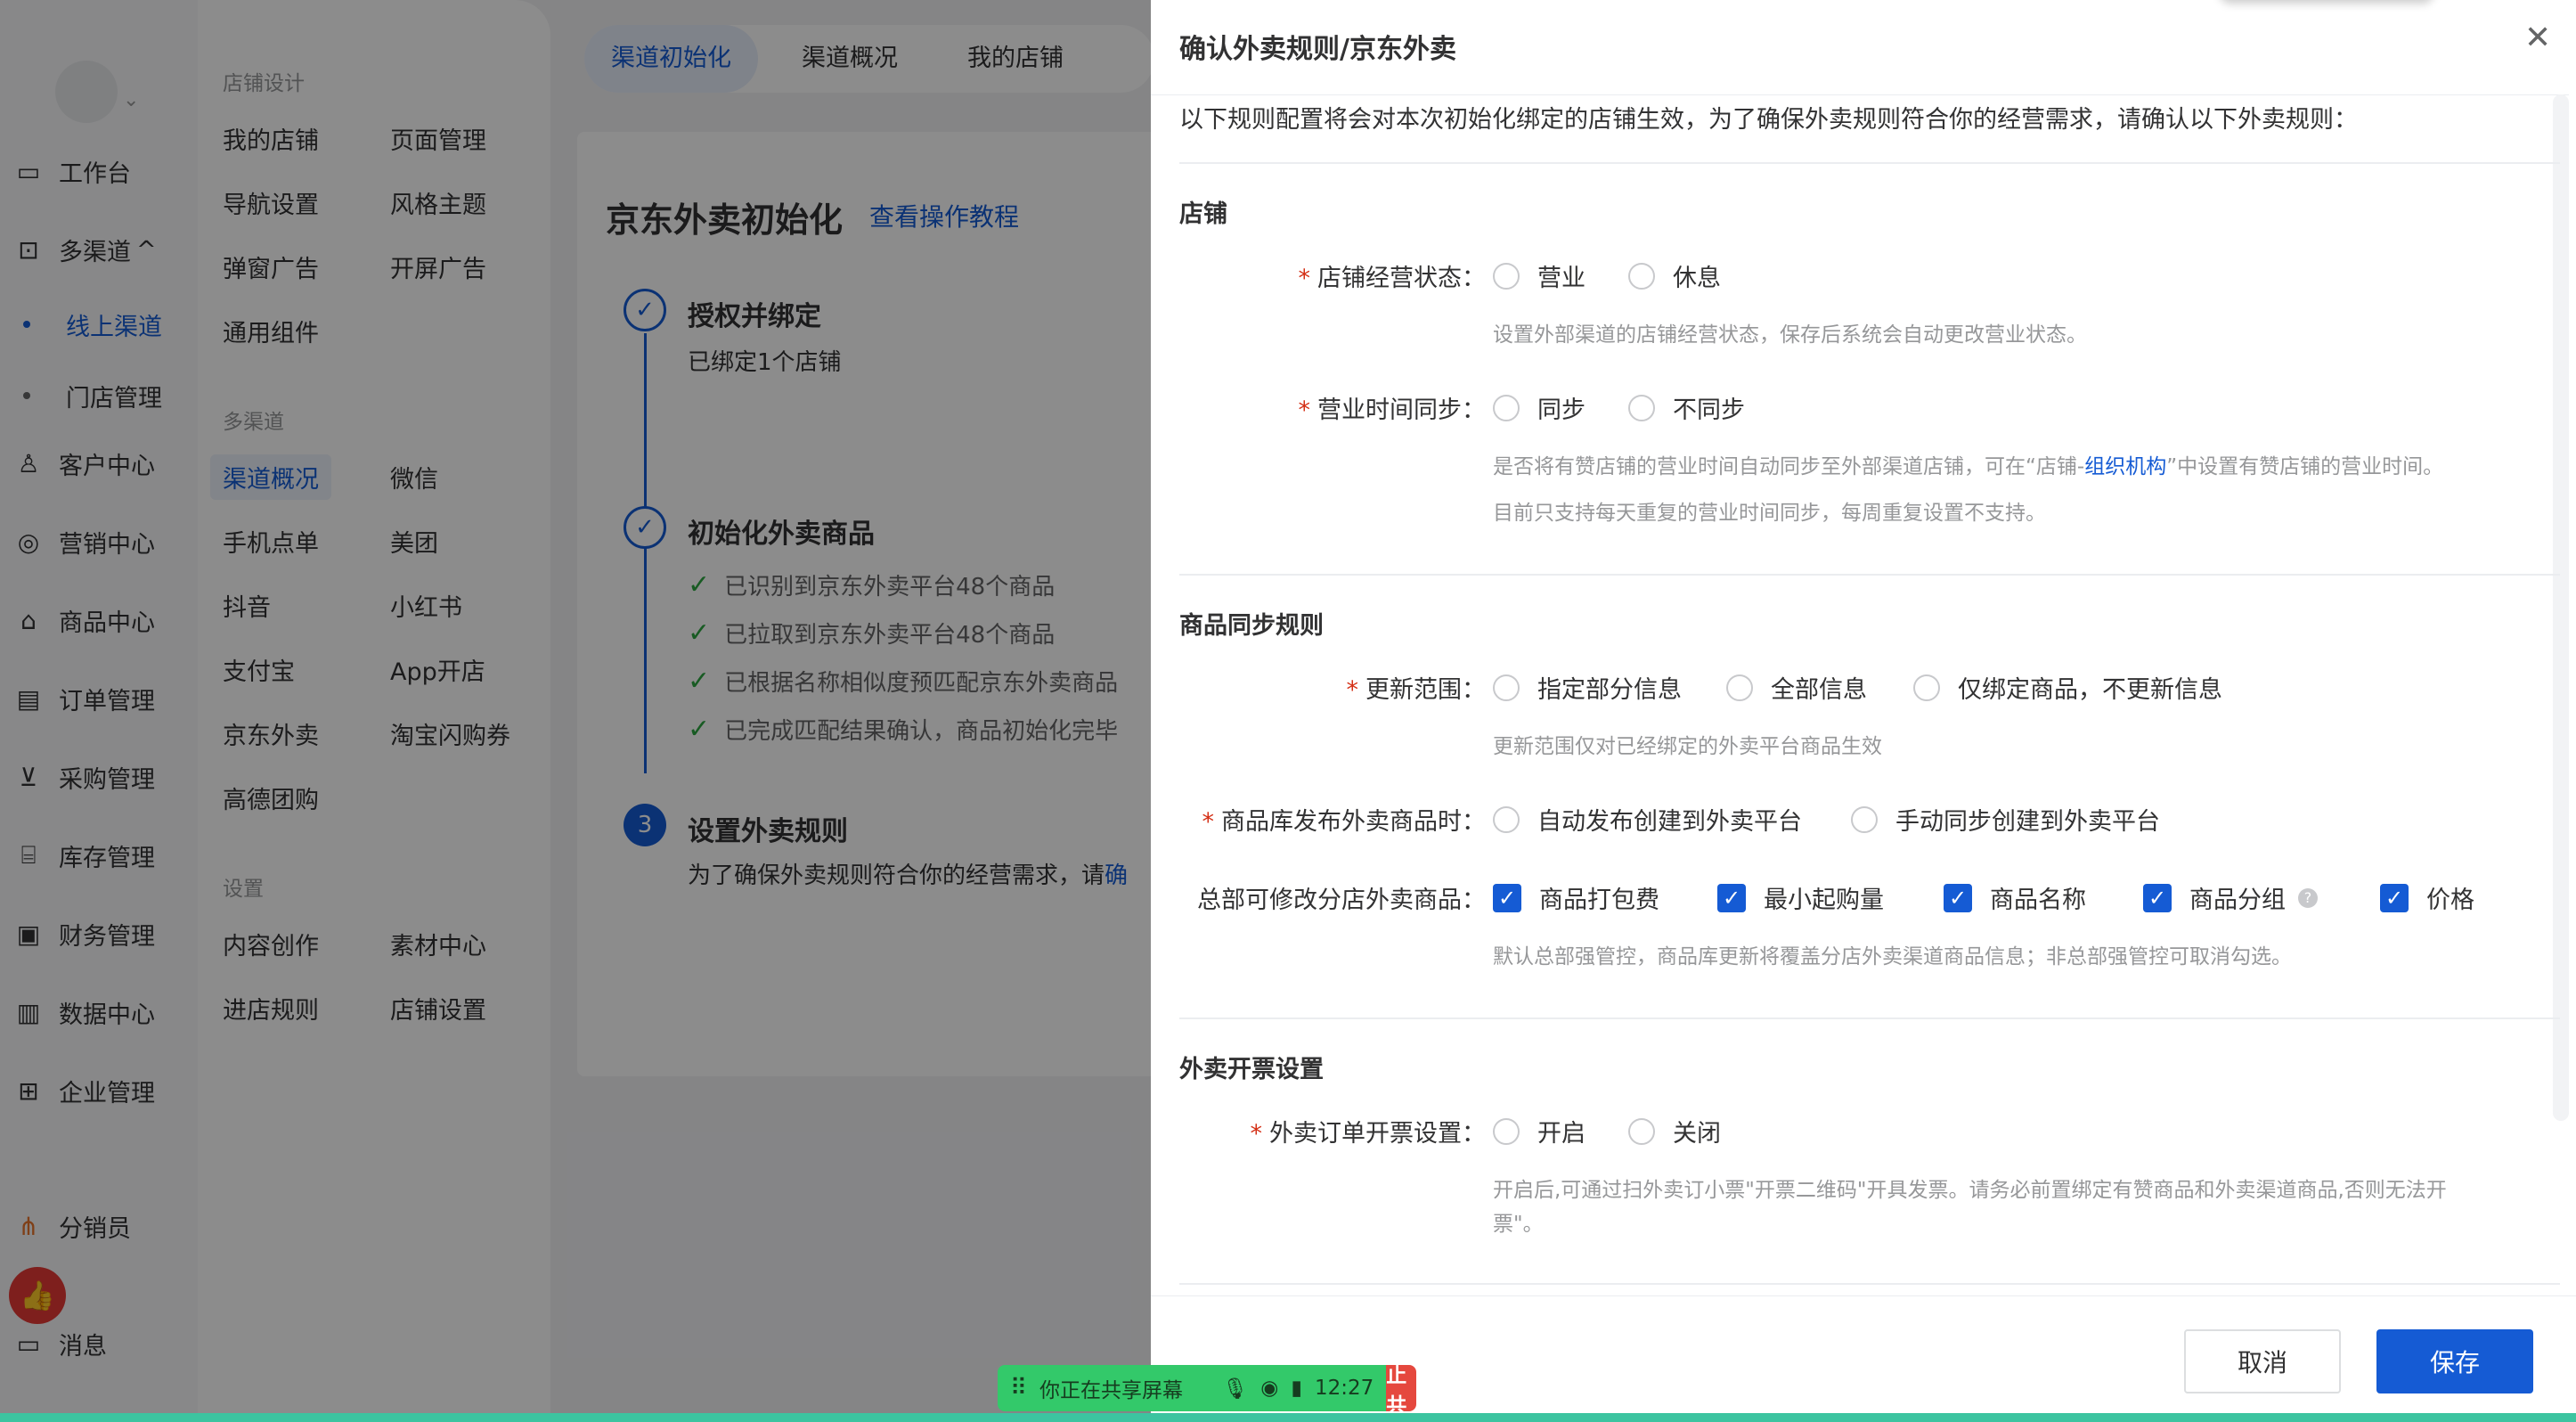  I want to click on screen-share-bar: ⠿ 你正在共享屏幕 🎙 ◉ ▮ 12:27 停止共享, so click(1207, 1388).